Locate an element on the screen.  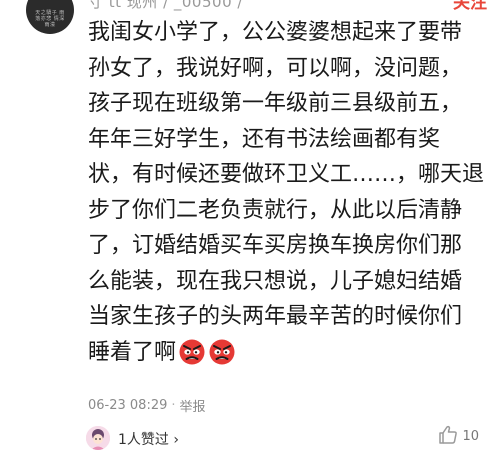
comment-line: 么能装，现在我只想说，儿子媳妇结婚 is located at coordinates (275, 281).